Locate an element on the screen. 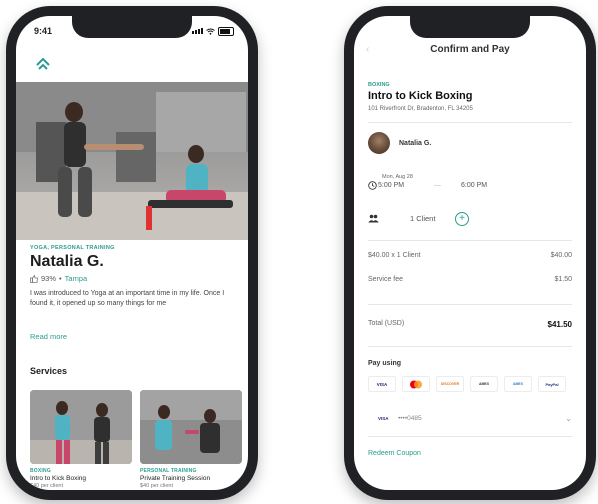  coach-location: Tampa is located at coordinates (76, 278).